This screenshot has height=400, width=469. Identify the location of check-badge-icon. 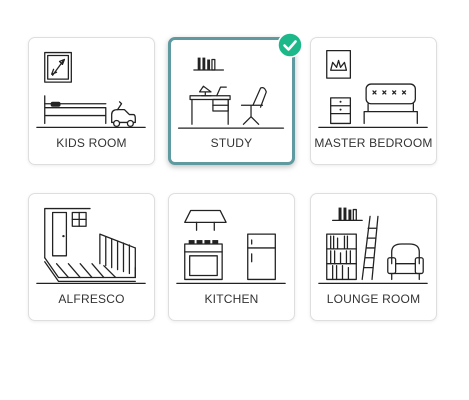
(290, 45).